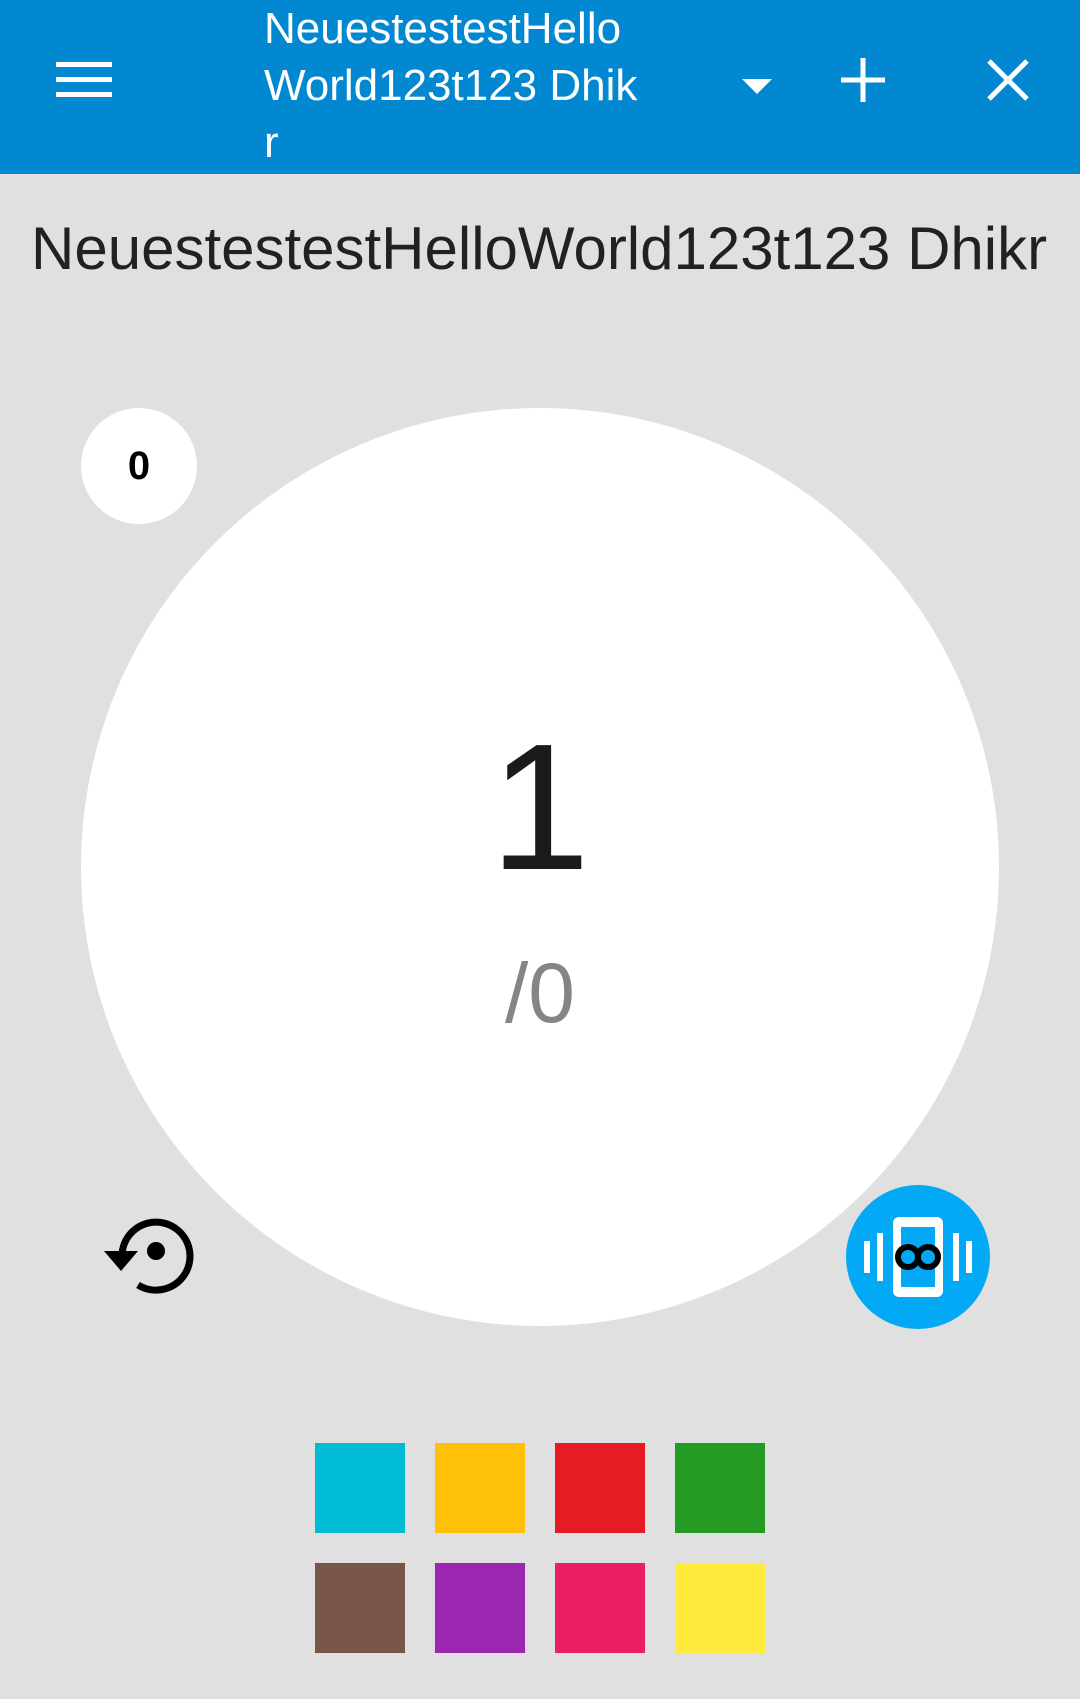 The width and height of the screenshot is (1080, 1699). I want to click on vibrate-button, so click(918, 1257).